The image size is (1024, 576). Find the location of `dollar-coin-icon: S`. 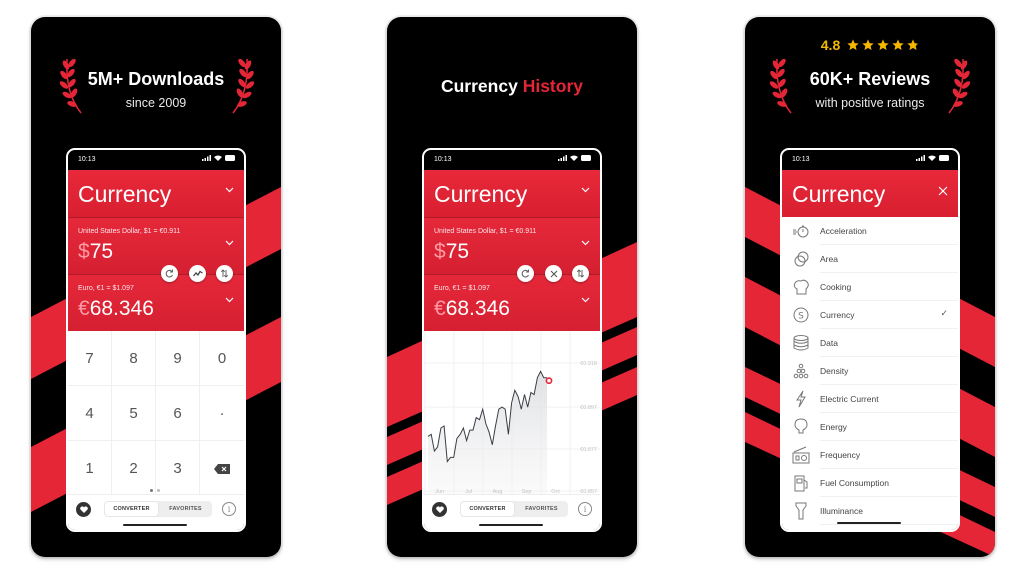

dollar-coin-icon: S is located at coordinates (801, 315).